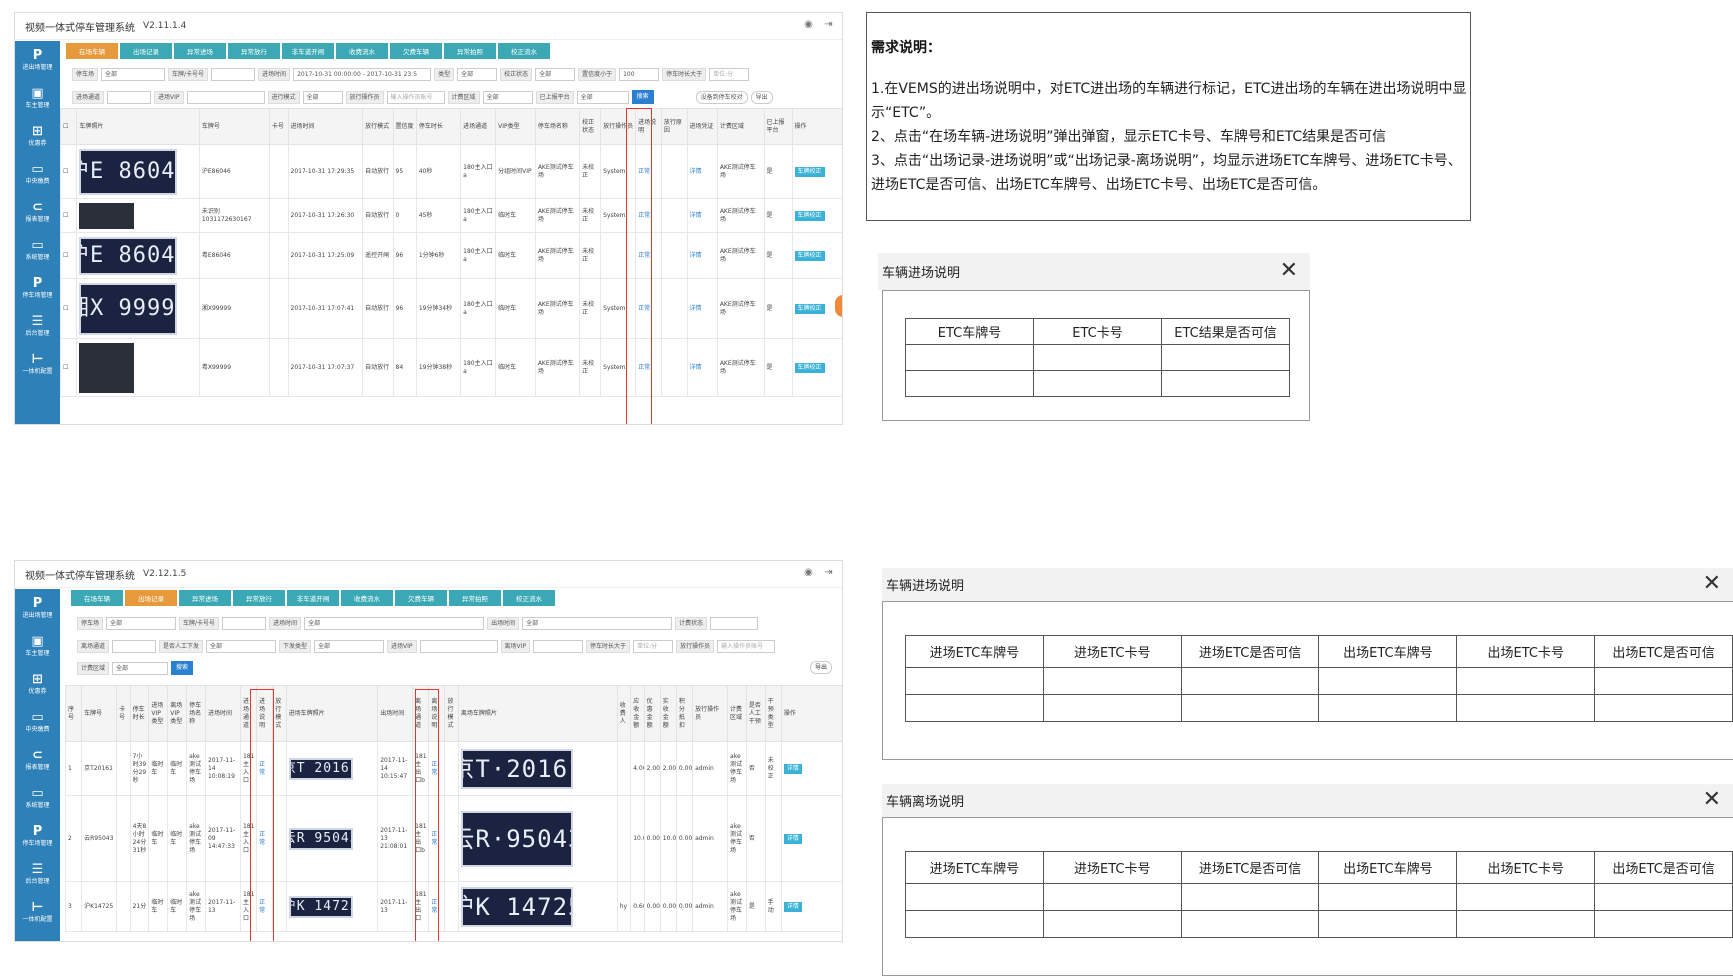 This screenshot has height=976, width=1733. Describe the element at coordinates (639, 74) in the screenshot. I see `filter-conf-input: 100` at that location.